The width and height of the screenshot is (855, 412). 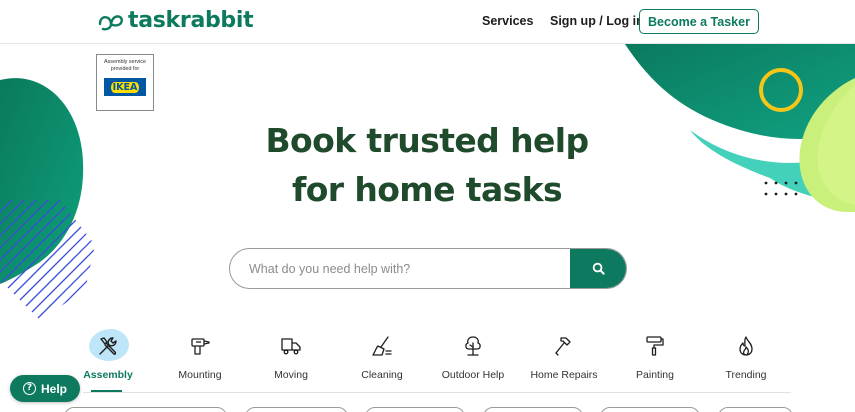 What do you see at coordinates (291, 375) in the screenshot?
I see `category-label: Moving` at bounding box center [291, 375].